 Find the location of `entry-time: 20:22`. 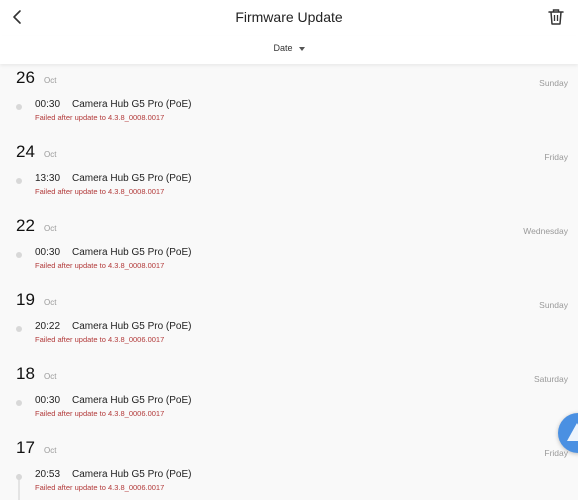

entry-time: 20:22 is located at coordinates (48, 326).